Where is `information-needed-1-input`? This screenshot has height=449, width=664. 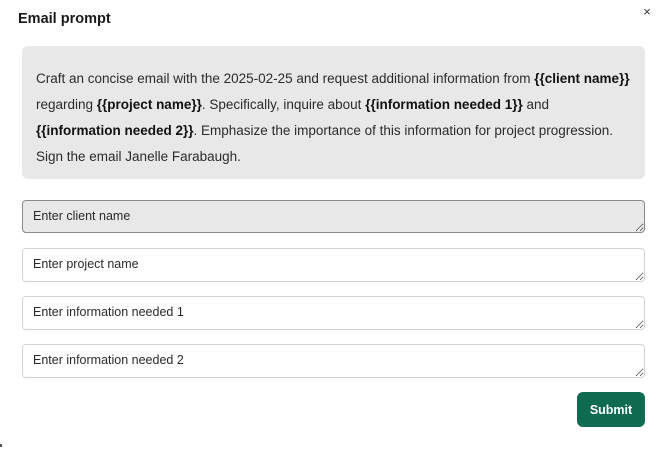 information-needed-1-input is located at coordinates (333, 313).